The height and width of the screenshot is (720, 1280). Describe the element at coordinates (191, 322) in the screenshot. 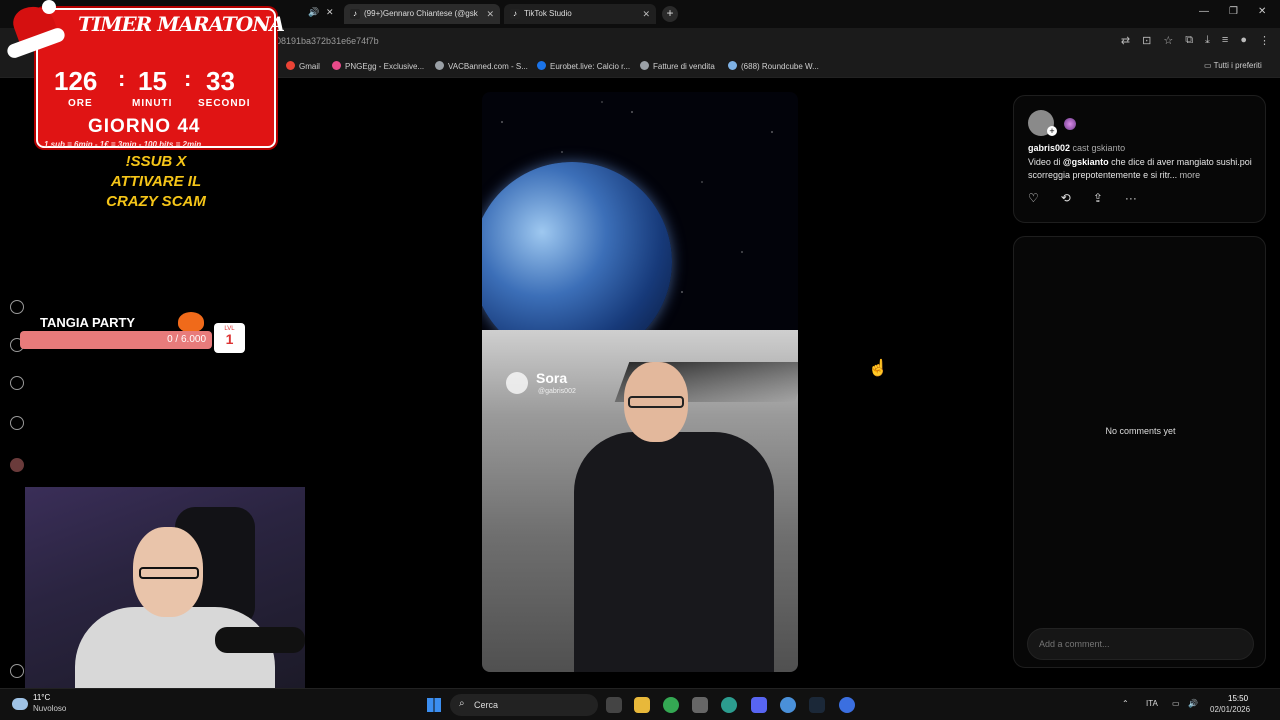

I see `mascot-icon` at that location.